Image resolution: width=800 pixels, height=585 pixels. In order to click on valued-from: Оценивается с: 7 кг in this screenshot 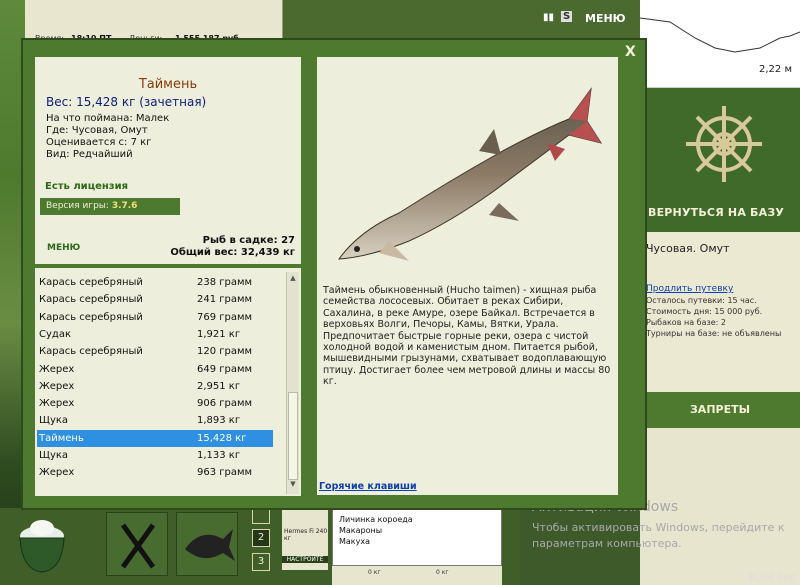, I will do `click(99, 142)`.